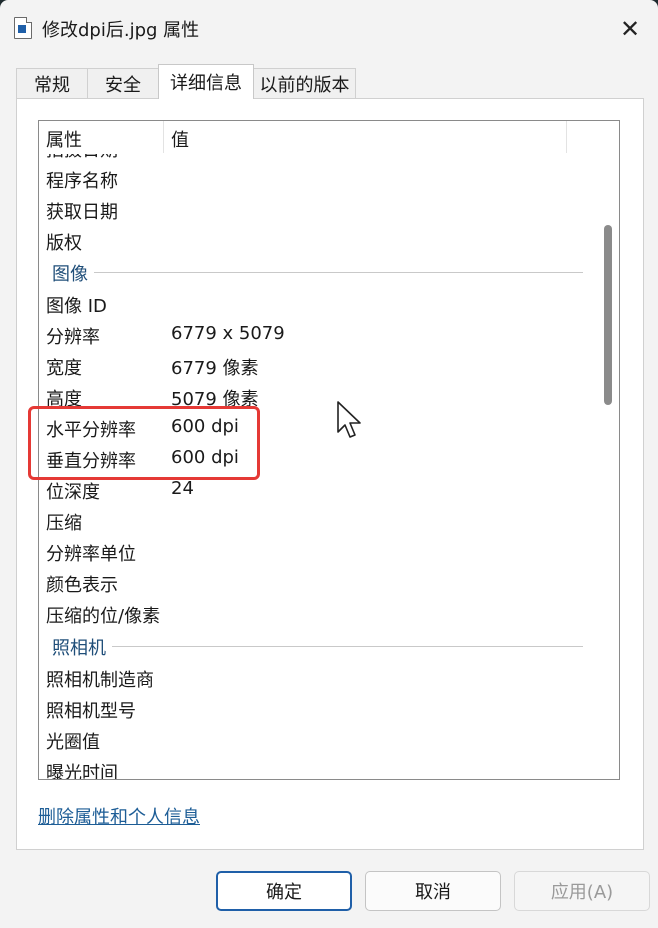  What do you see at coordinates (582, 891) in the screenshot?
I see `apply-button: 应用(A)` at bounding box center [582, 891].